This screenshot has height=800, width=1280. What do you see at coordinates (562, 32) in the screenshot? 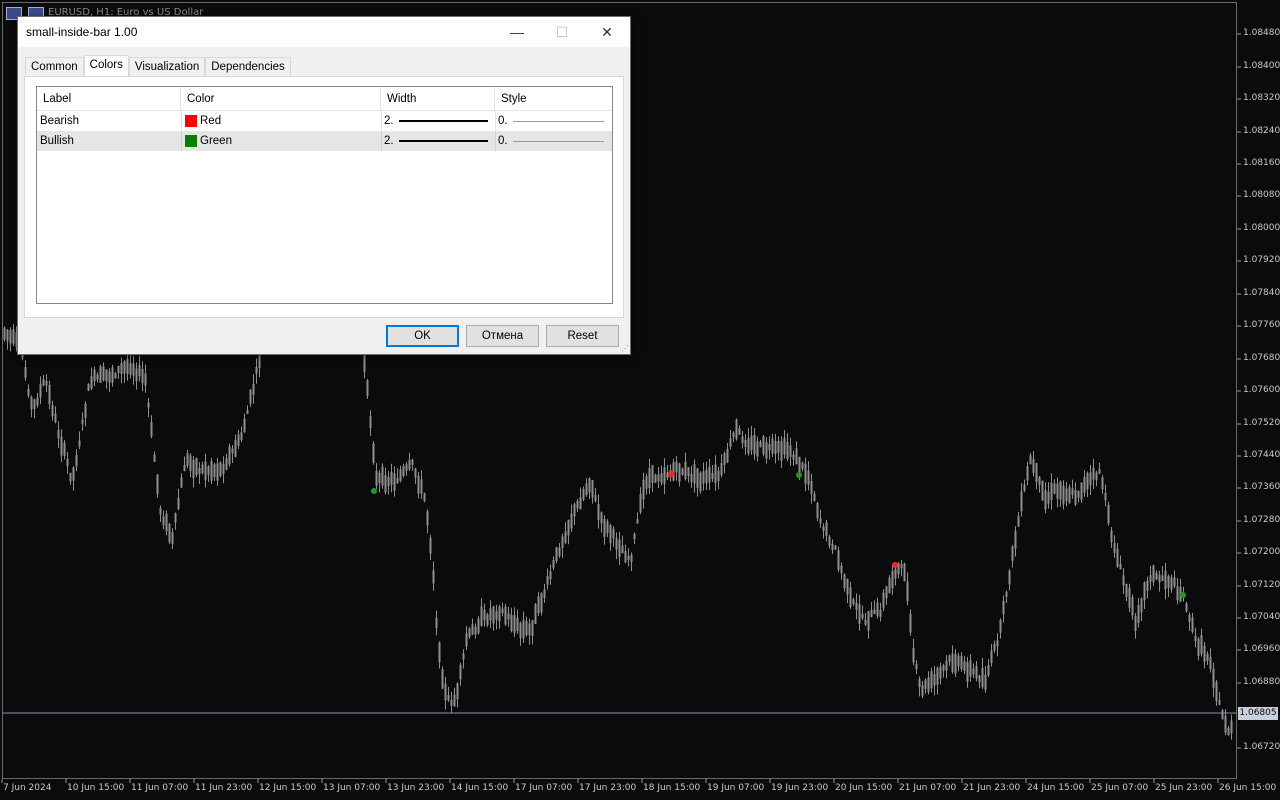
I see `maximize-button: ☐` at bounding box center [562, 32].